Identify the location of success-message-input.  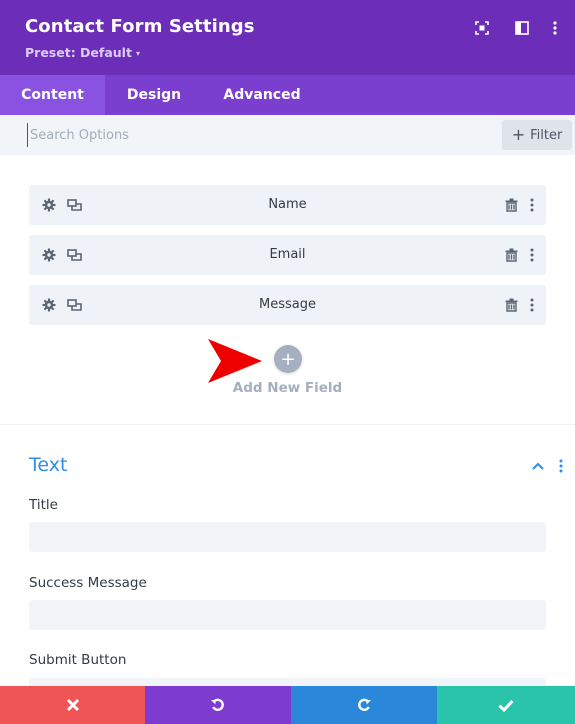
(287, 615).